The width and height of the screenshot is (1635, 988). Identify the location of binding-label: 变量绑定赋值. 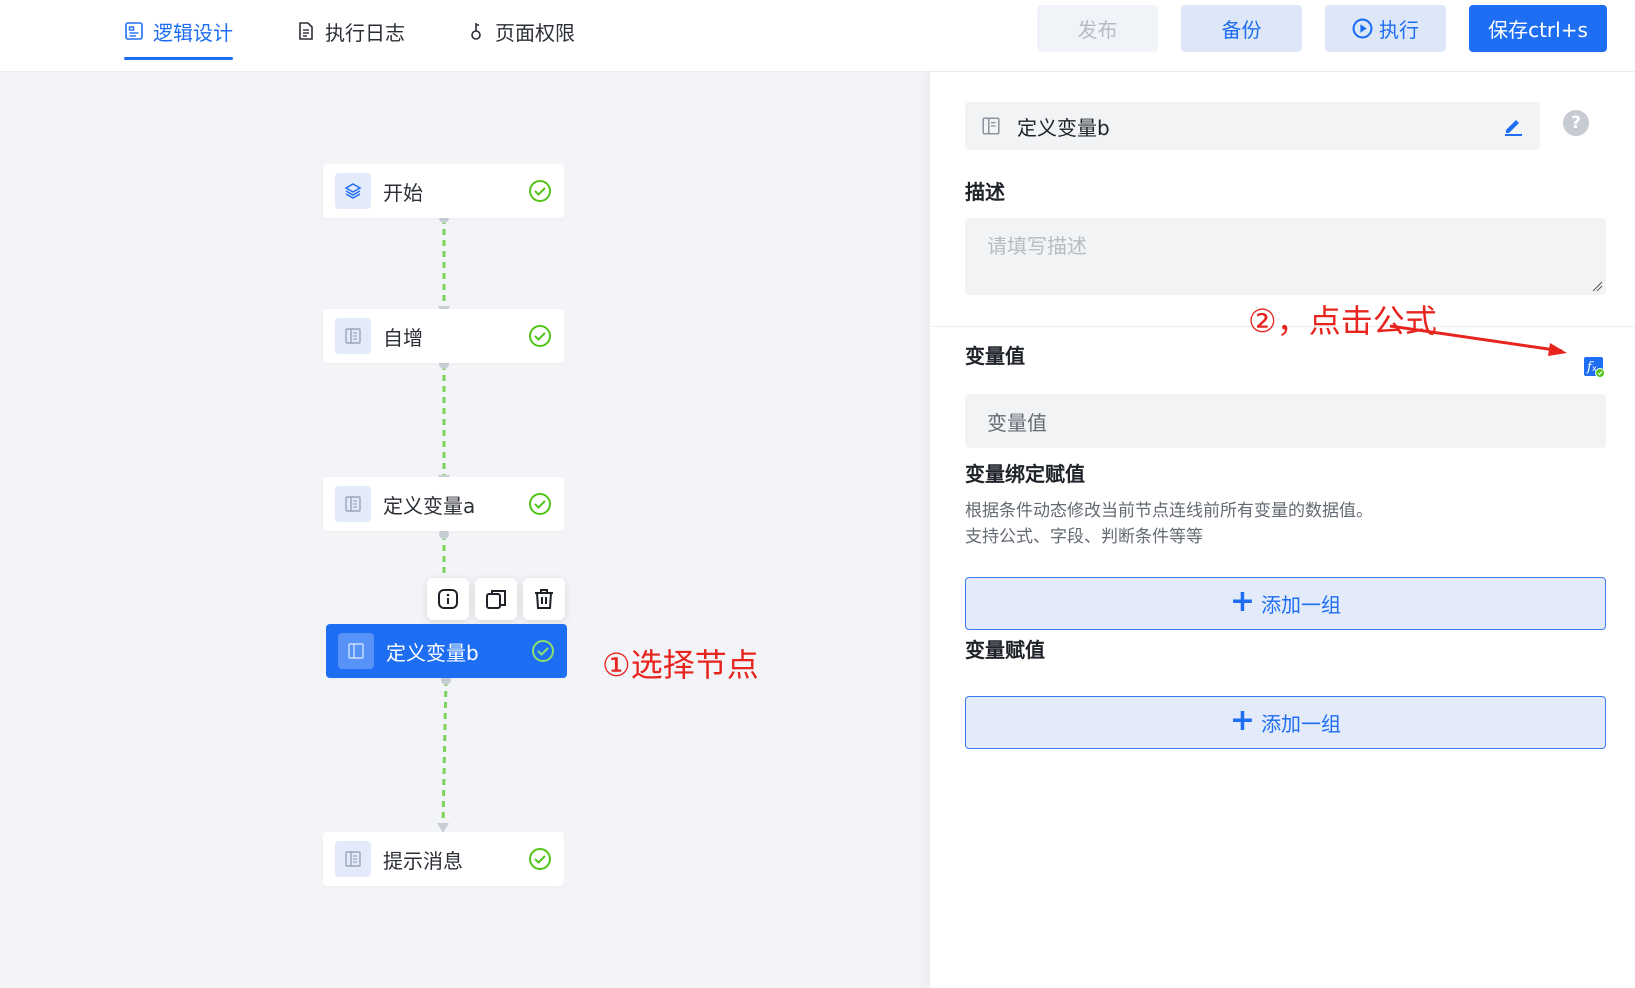
(1025, 474).